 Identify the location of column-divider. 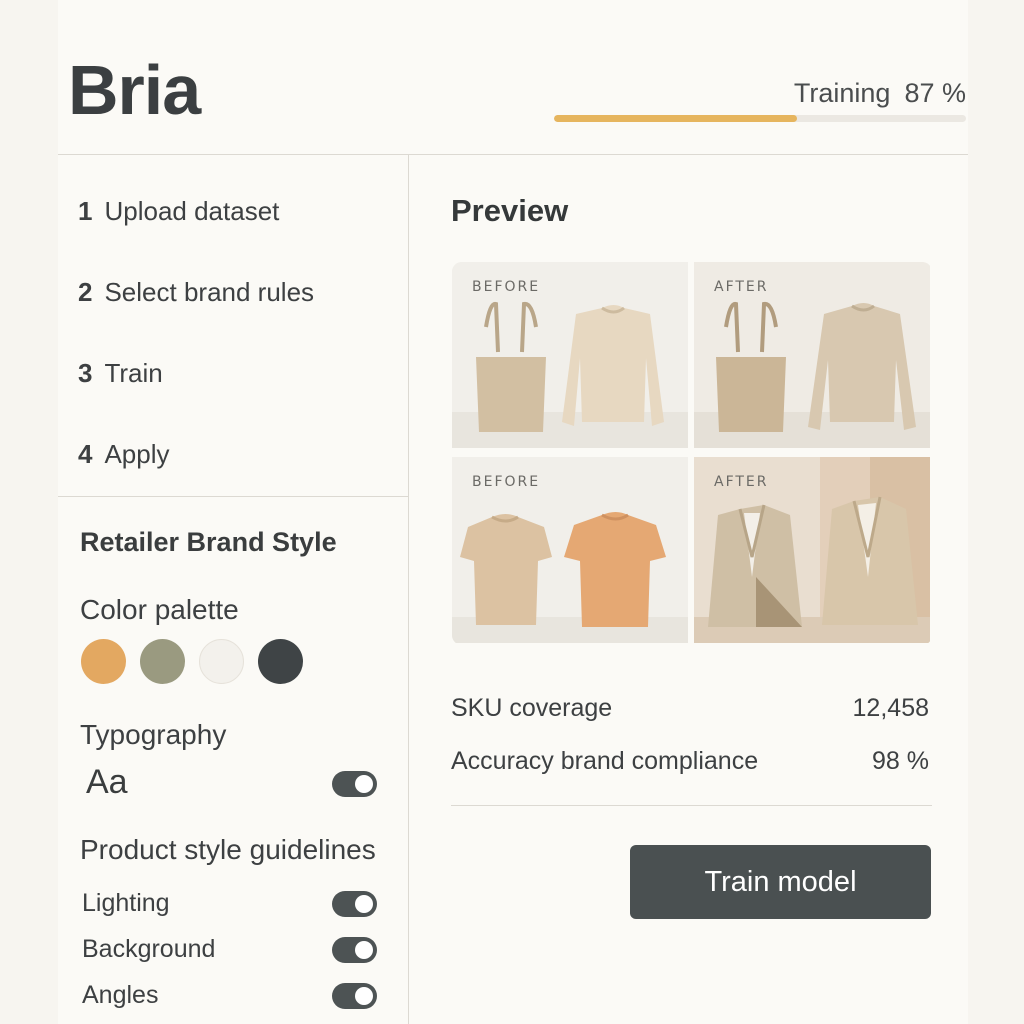
(408, 589).